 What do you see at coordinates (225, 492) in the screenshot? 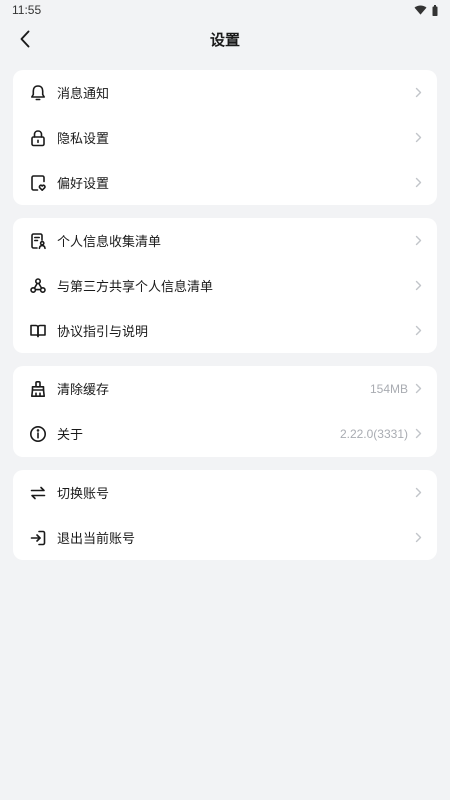
I see `row-switch-account: 切换账号` at bounding box center [225, 492].